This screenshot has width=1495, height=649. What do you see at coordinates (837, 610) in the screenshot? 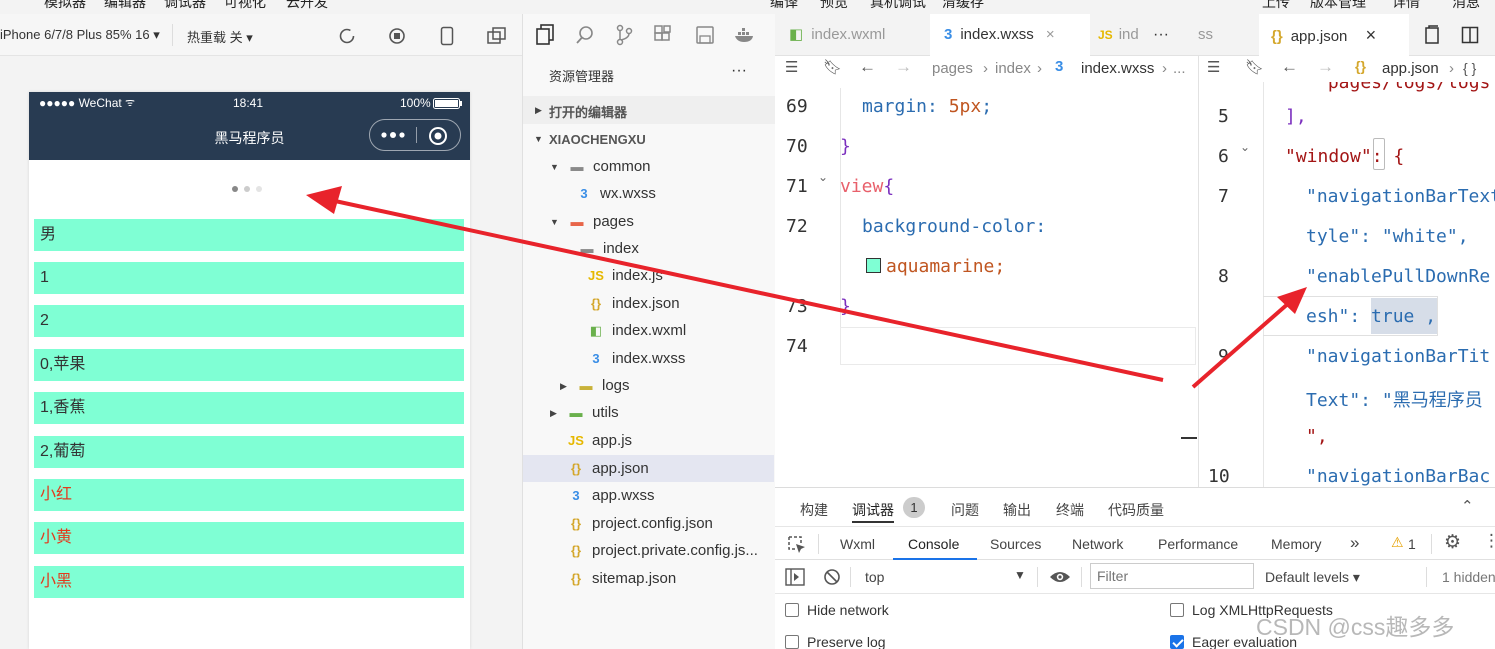
I see `hide-network-option: Hide network` at bounding box center [837, 610].